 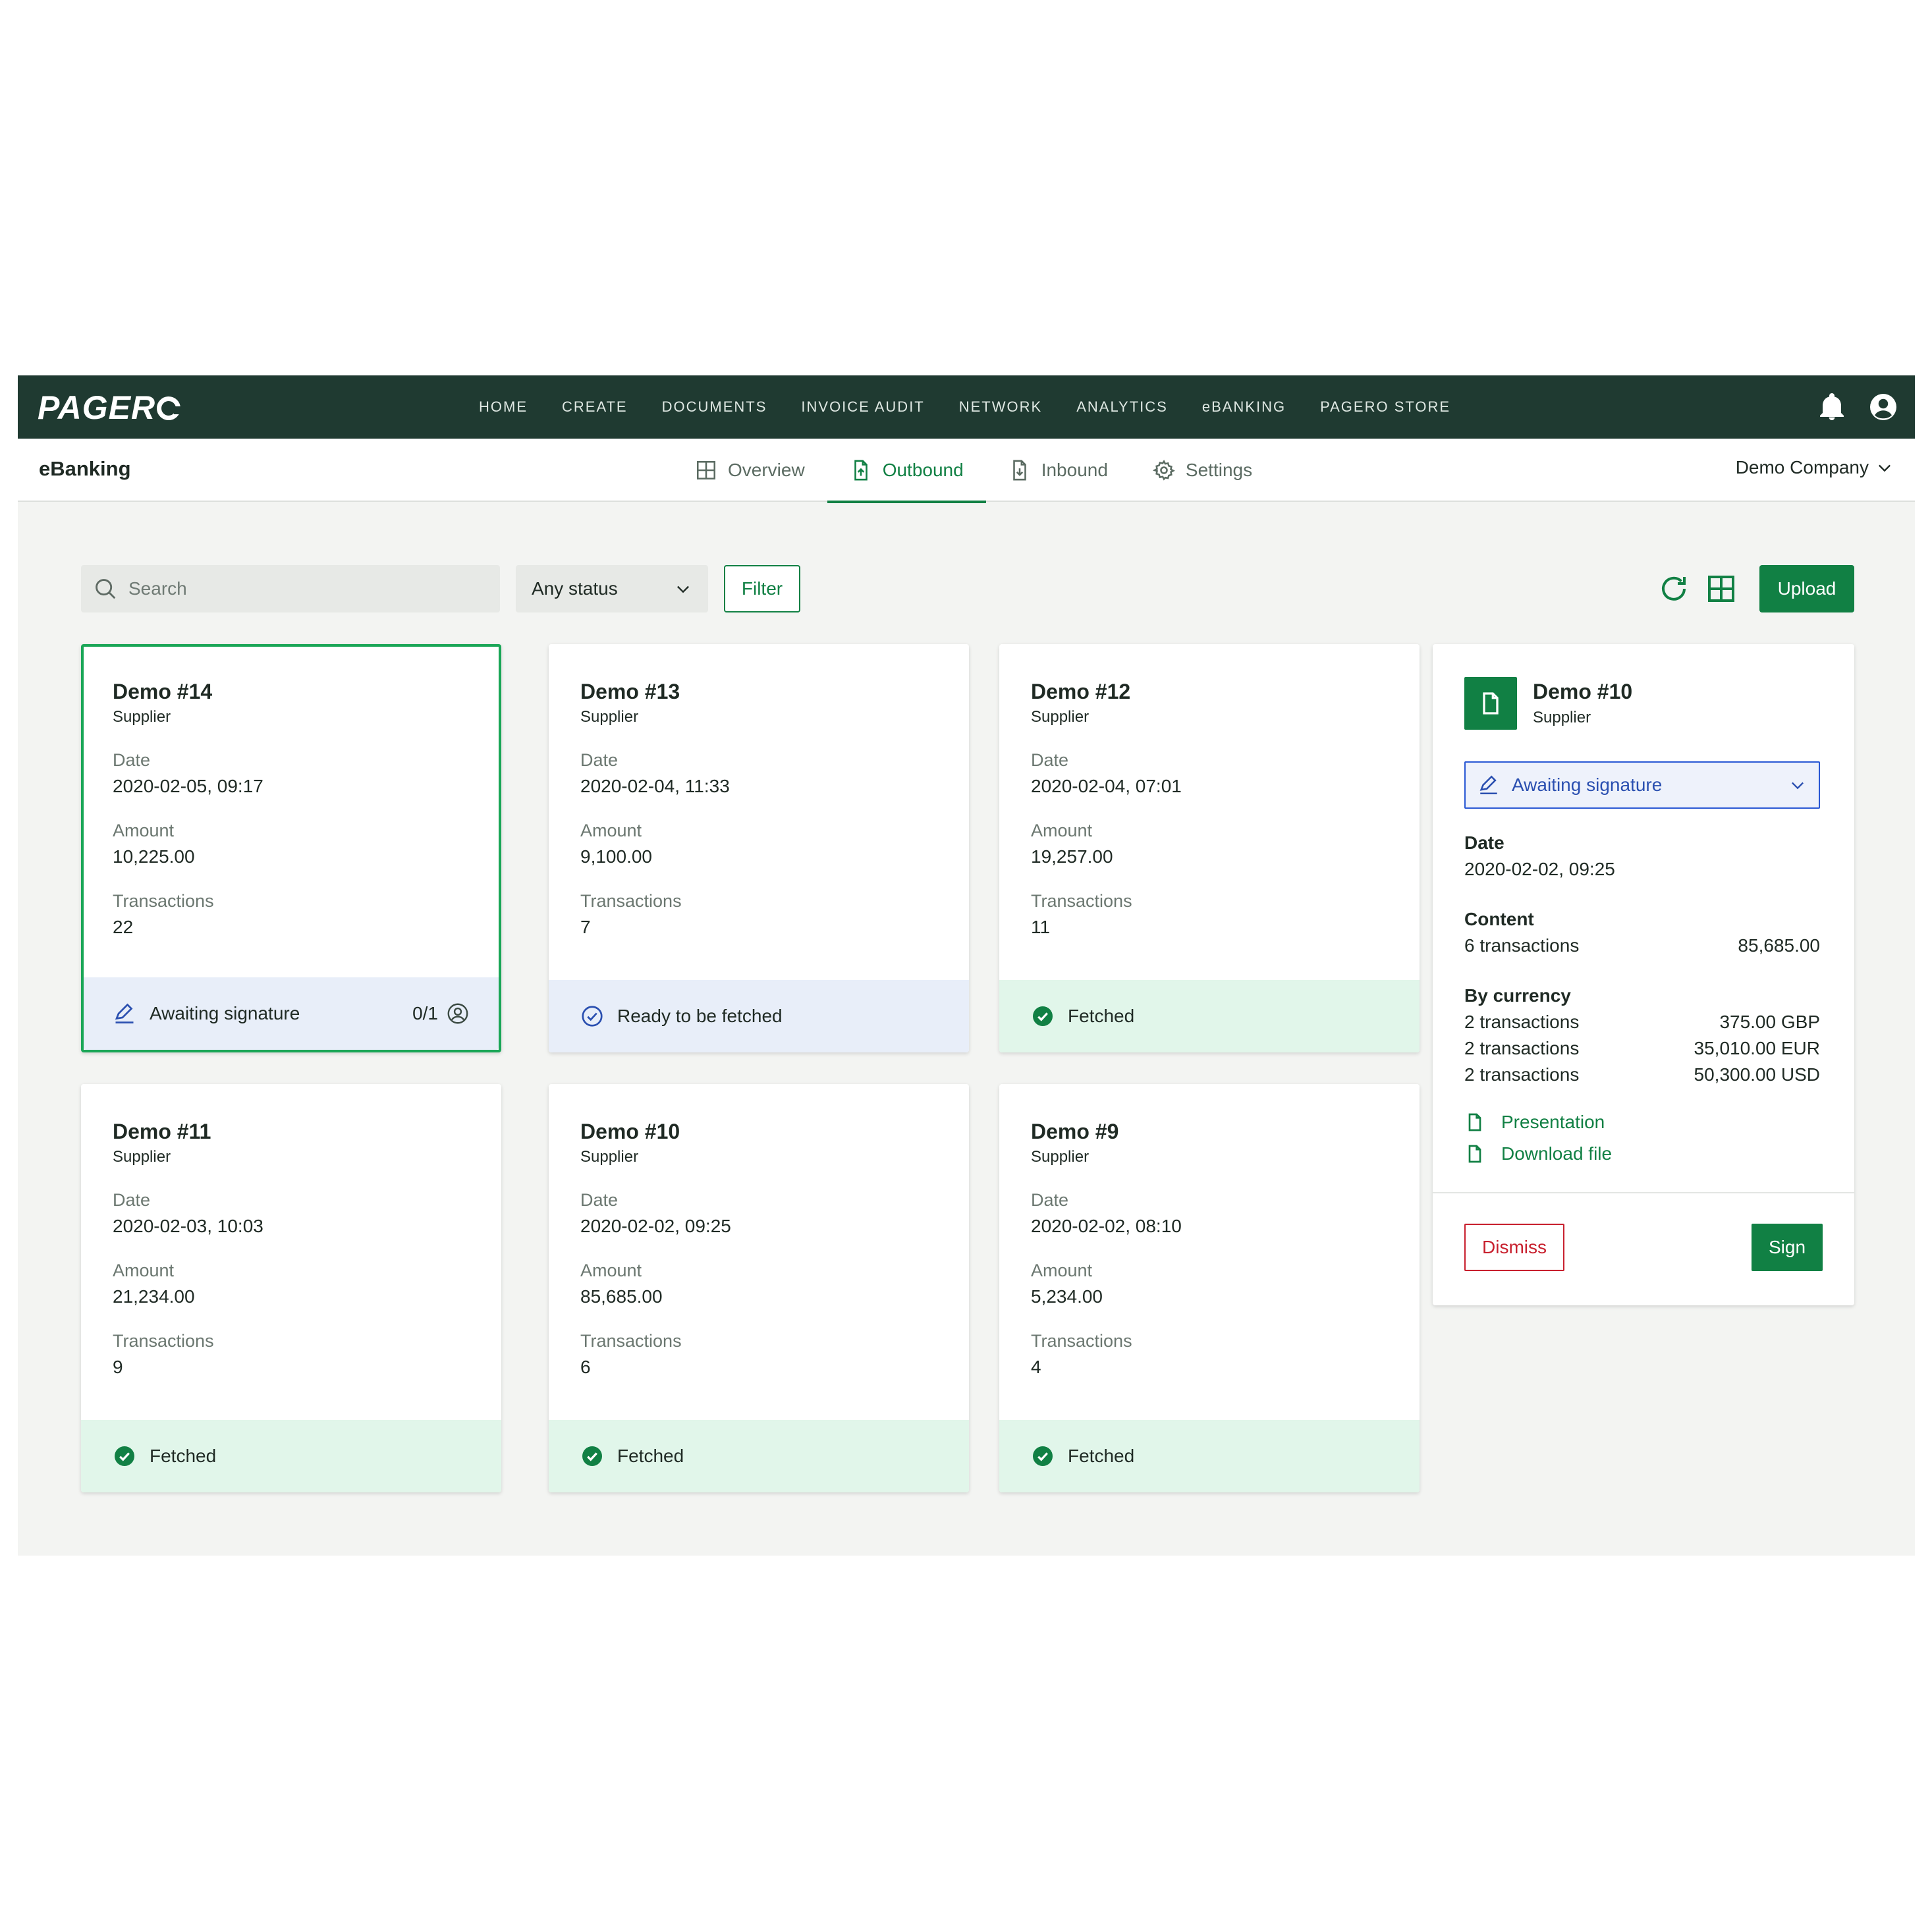 What do you see at coordinates (1219, 470) in the screenshot?
I see `tab-label: Settings` at bounding box center [1219, 470].